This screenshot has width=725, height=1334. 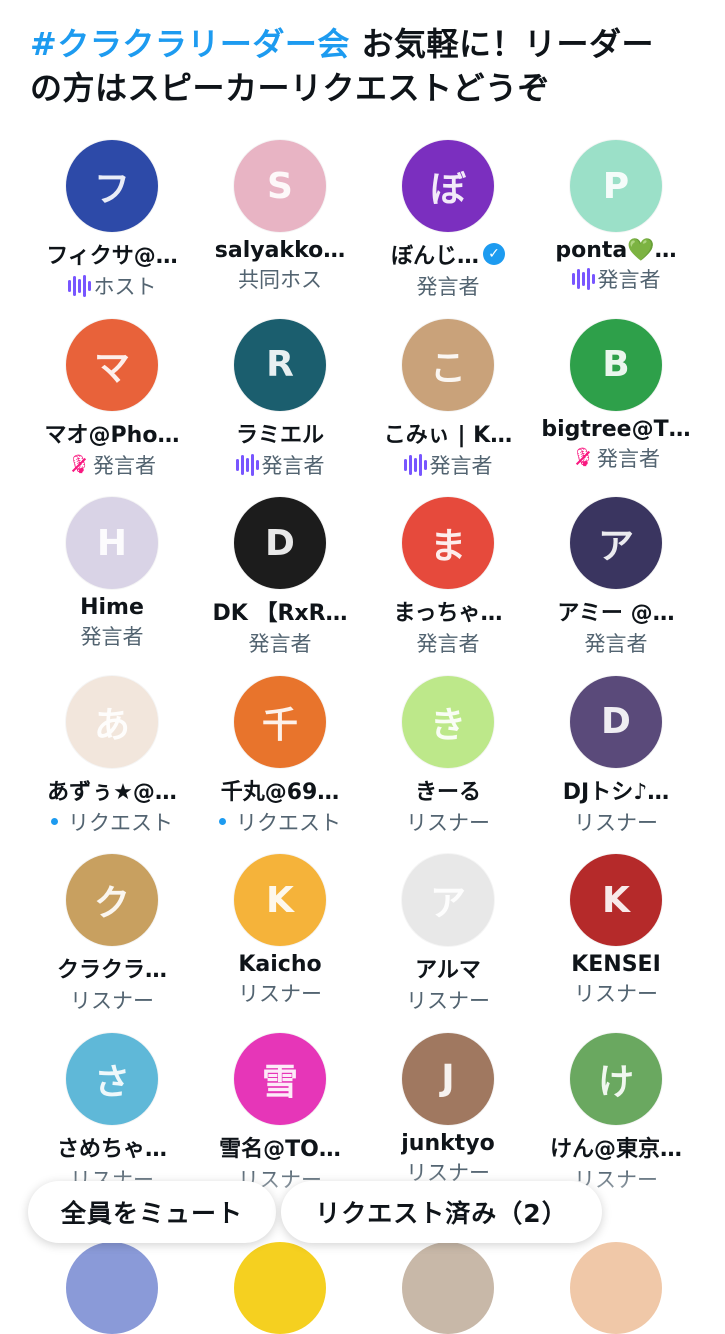 I want to click on avatar: S, so click(x=280, y=186).